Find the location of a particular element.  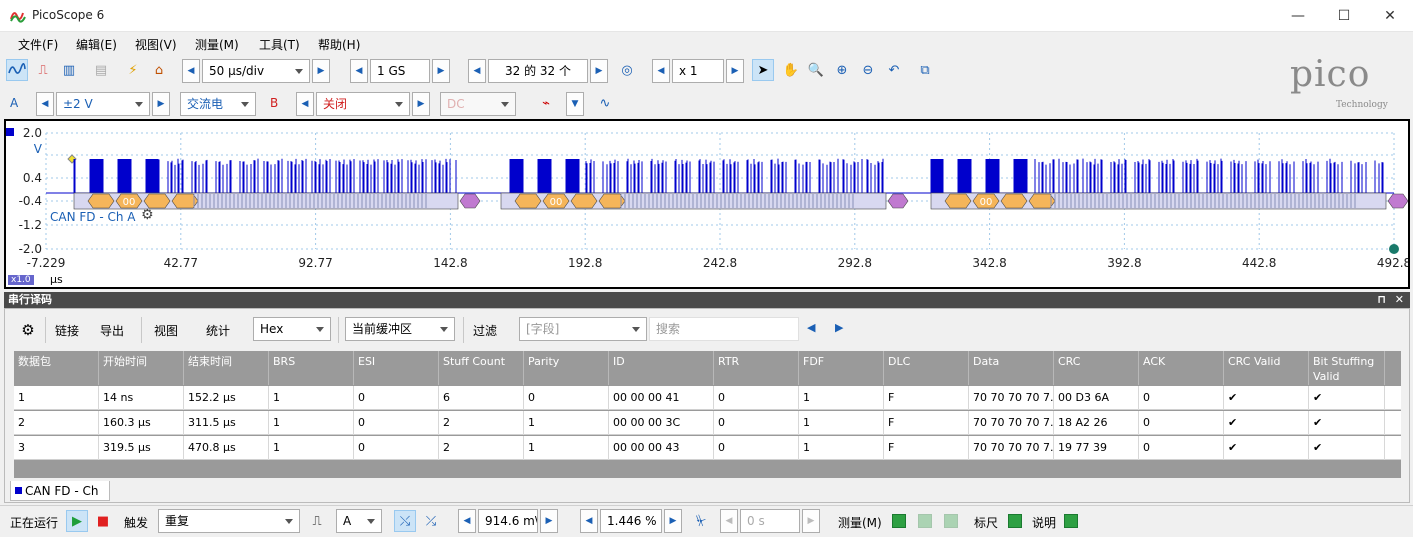

zoom-overview-icon: ⧉ is located at coordinates (925, 70).